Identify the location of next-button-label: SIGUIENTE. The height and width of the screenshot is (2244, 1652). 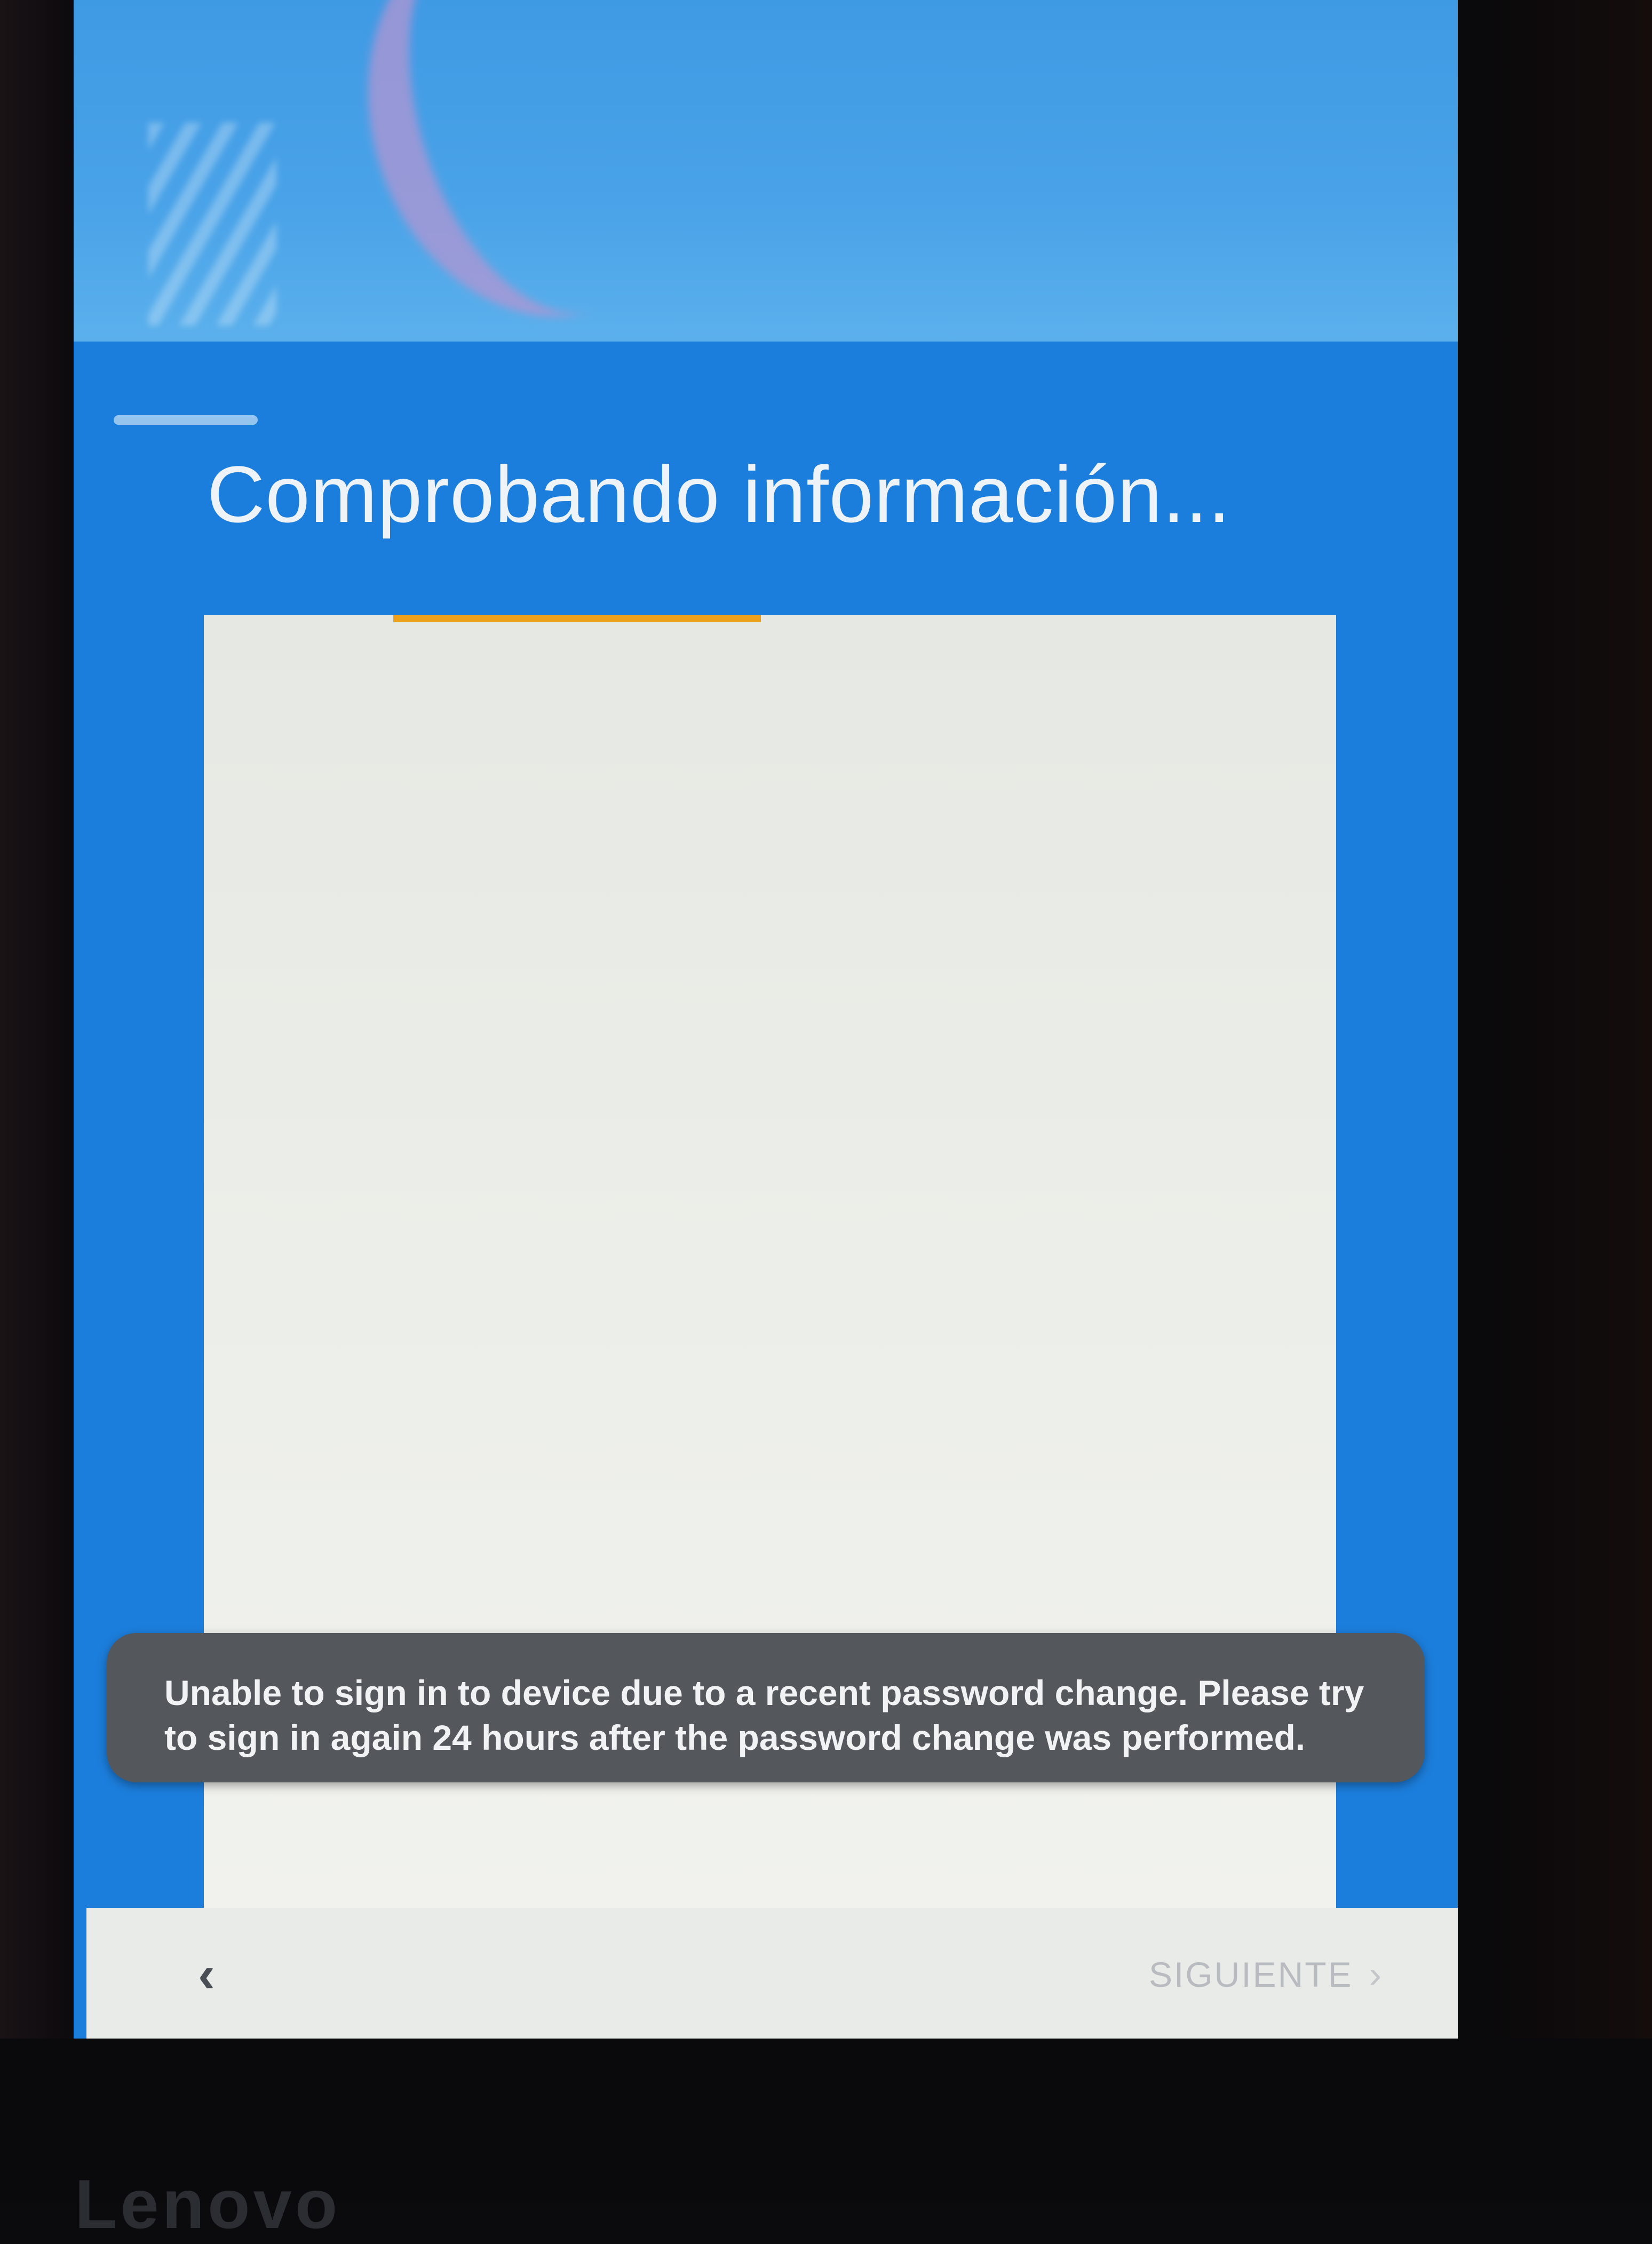
(1250, 1974).